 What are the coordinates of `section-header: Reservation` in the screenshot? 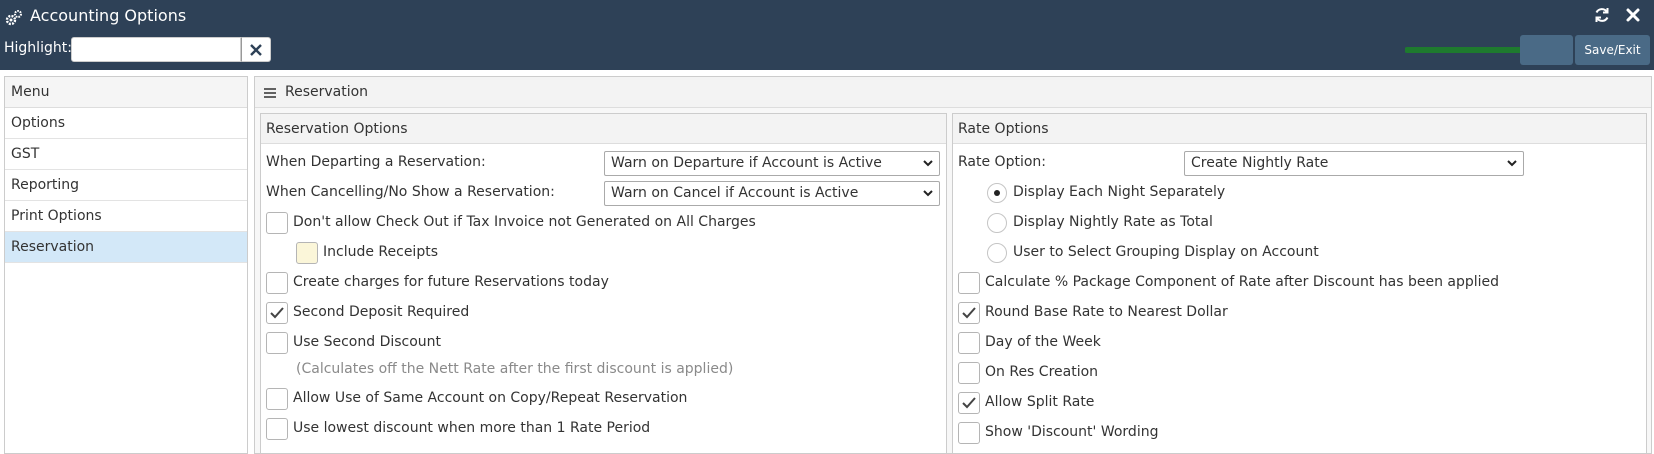 It's located at (953, 92).